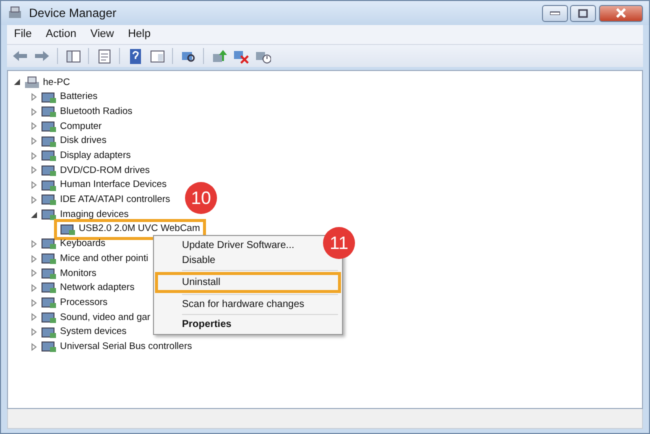 The width and height of the screenshot is (650, 434). I want to click on tree-item: Sound, video and gar, so click(105, 317).